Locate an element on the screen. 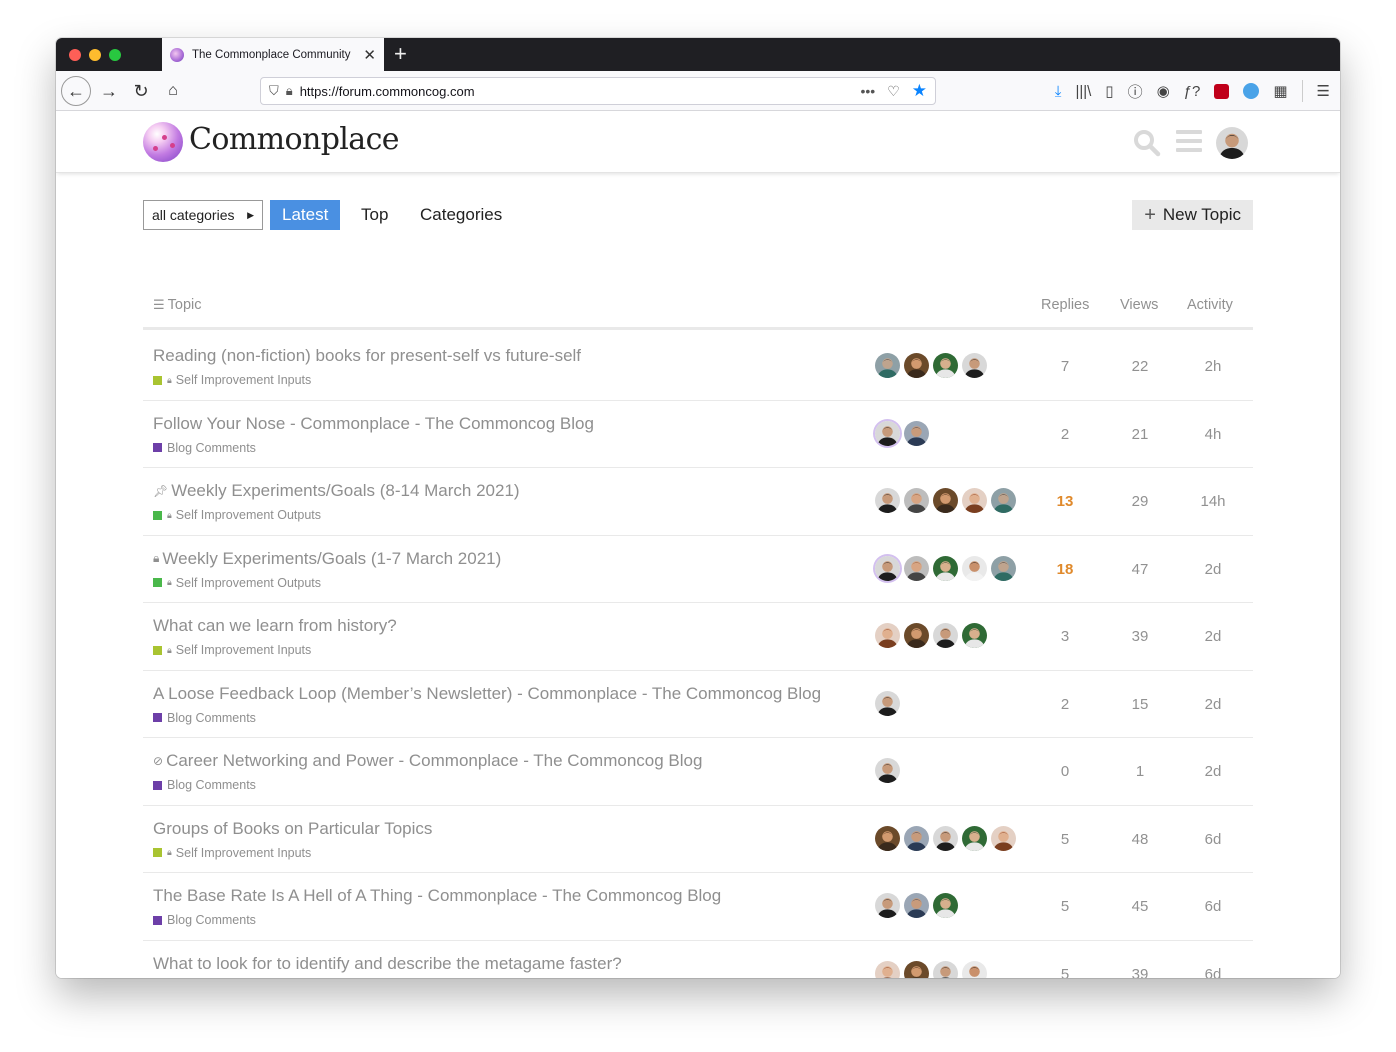 Image resolution: width=1396 pixels, height=1052 pixels. reply-count: 13 is located at coordinates (1065, 501).